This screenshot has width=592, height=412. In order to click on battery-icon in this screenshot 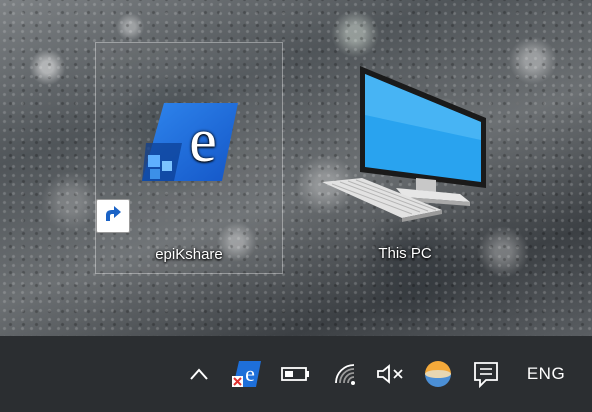, I will do `click(296, 374)`.